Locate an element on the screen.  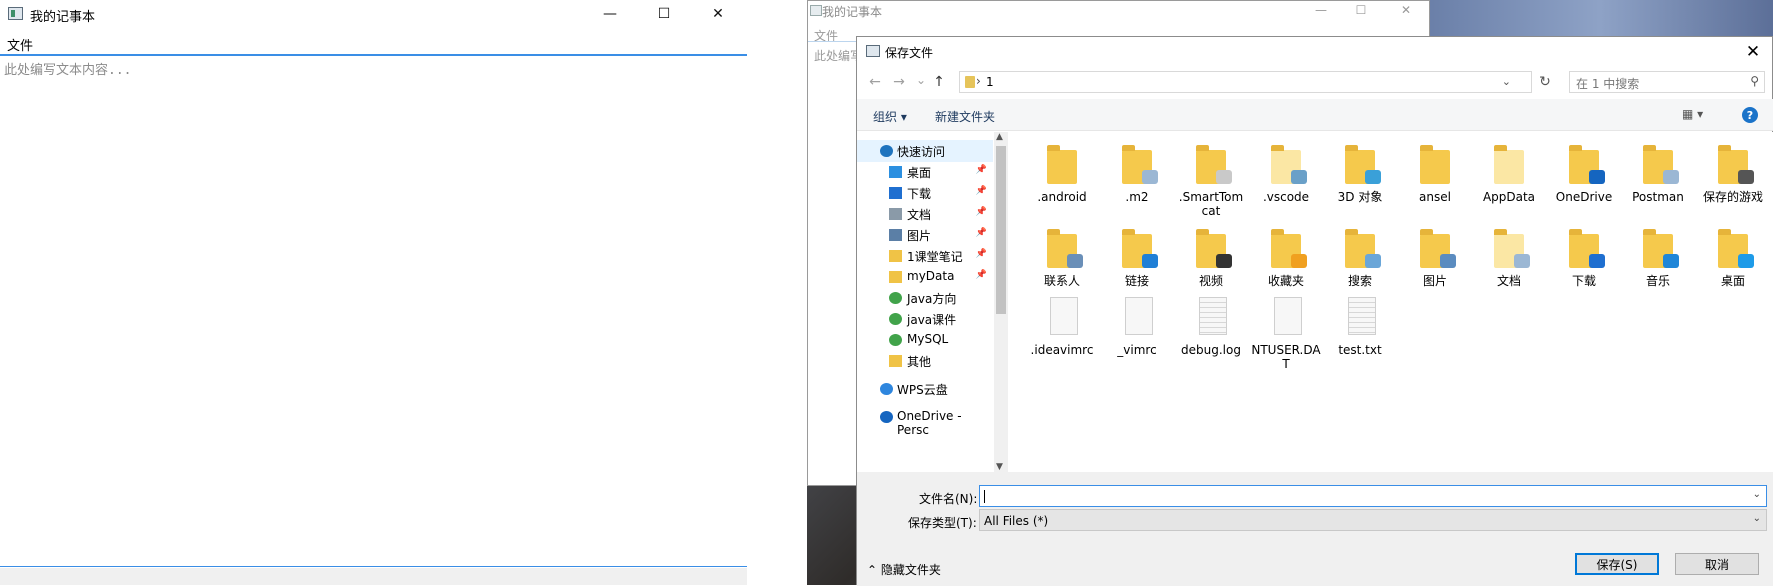
nav-item: 快速访问 is located at coordinates (925, 151).